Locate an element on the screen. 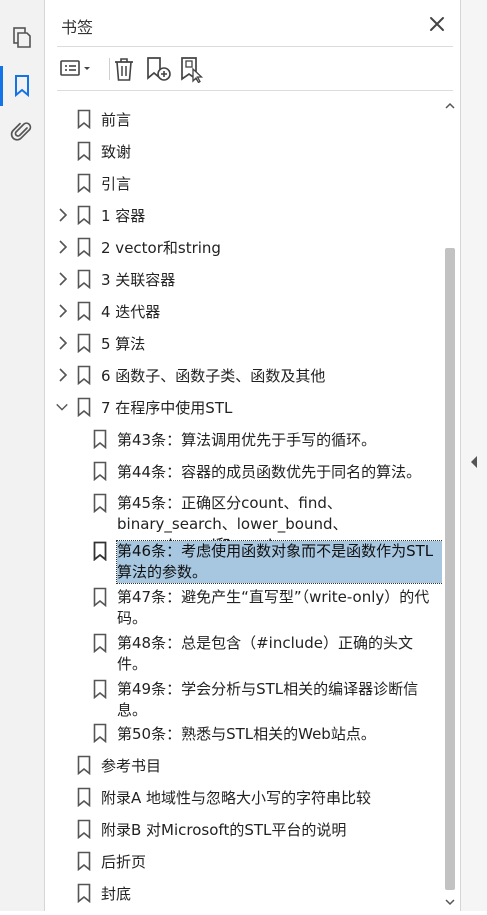 Image resolution: width=487 pixels, height=915 pixels. list-options-icon is located at coordinates (75, 68).